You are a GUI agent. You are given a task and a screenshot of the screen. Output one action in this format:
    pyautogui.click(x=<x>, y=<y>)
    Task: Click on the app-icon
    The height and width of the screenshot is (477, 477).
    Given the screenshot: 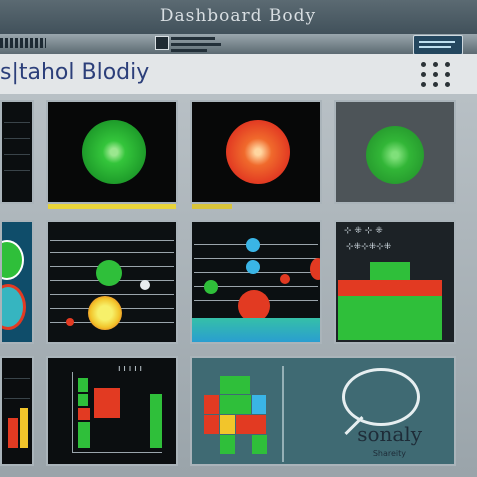 What is the action you would take?
    pyautogui.click(x=162, y=43)
    